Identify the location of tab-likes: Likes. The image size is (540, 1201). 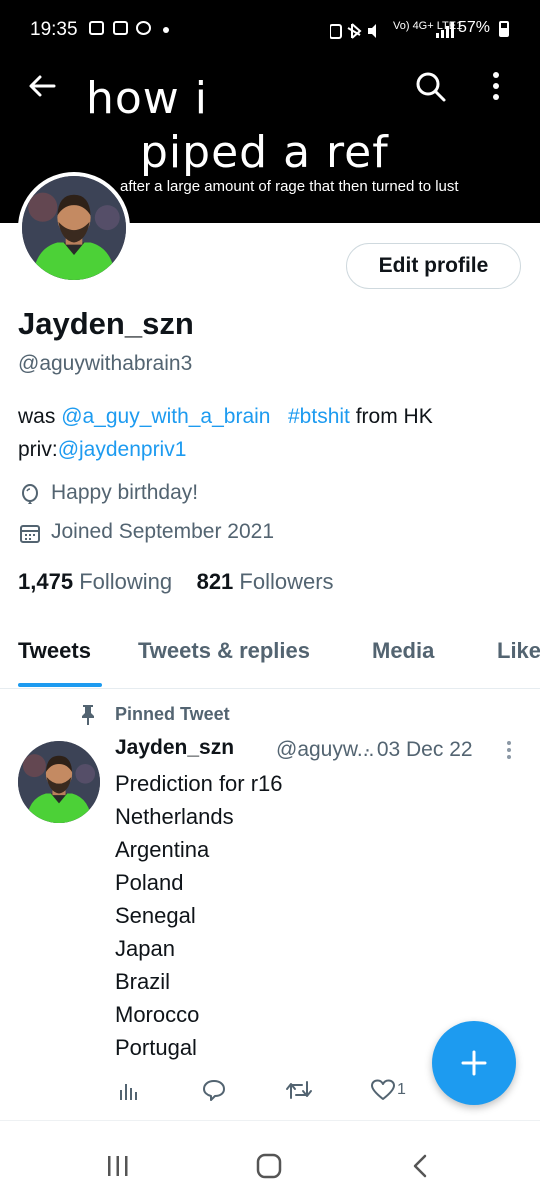
(518, 650).